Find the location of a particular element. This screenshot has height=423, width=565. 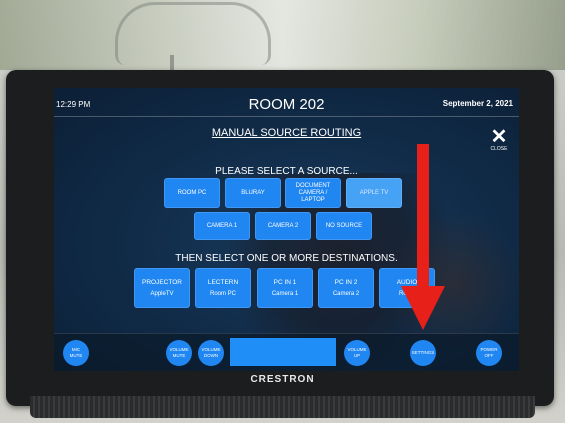

annotation-arrow is located at coordinates (423, 237).